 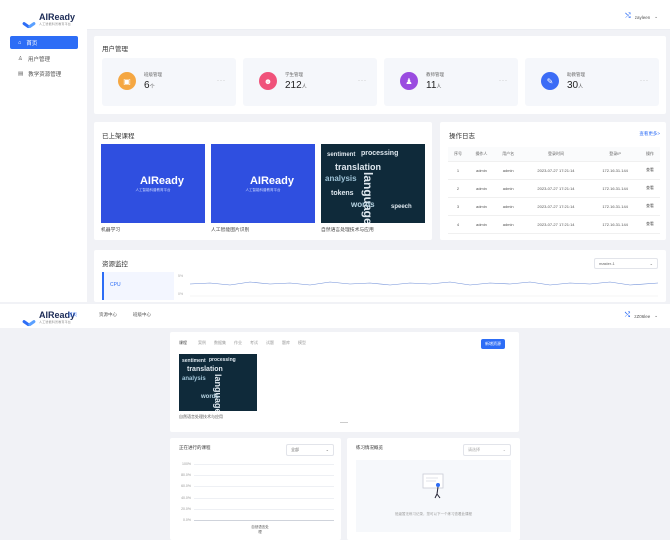 I want to click on teacher-icon: ♟, so click(x=409, y=81).